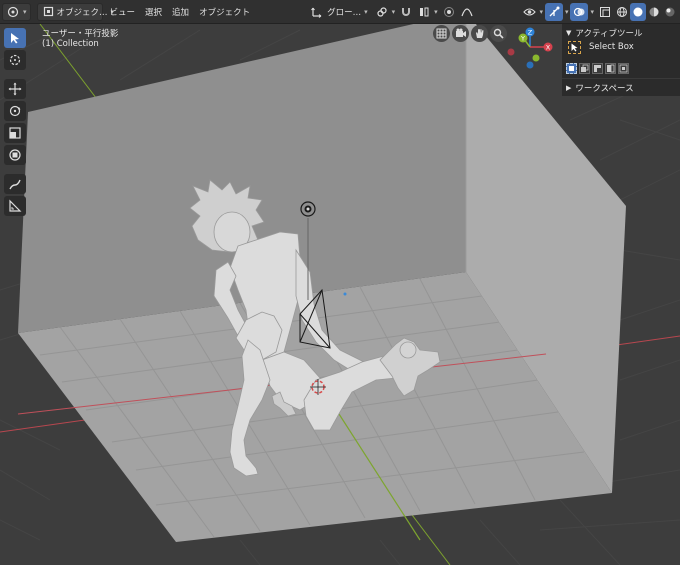 The width and height of the screenshot is (680, 565). I want to click on gizmo-neg-x-handle, so click(511, 52).